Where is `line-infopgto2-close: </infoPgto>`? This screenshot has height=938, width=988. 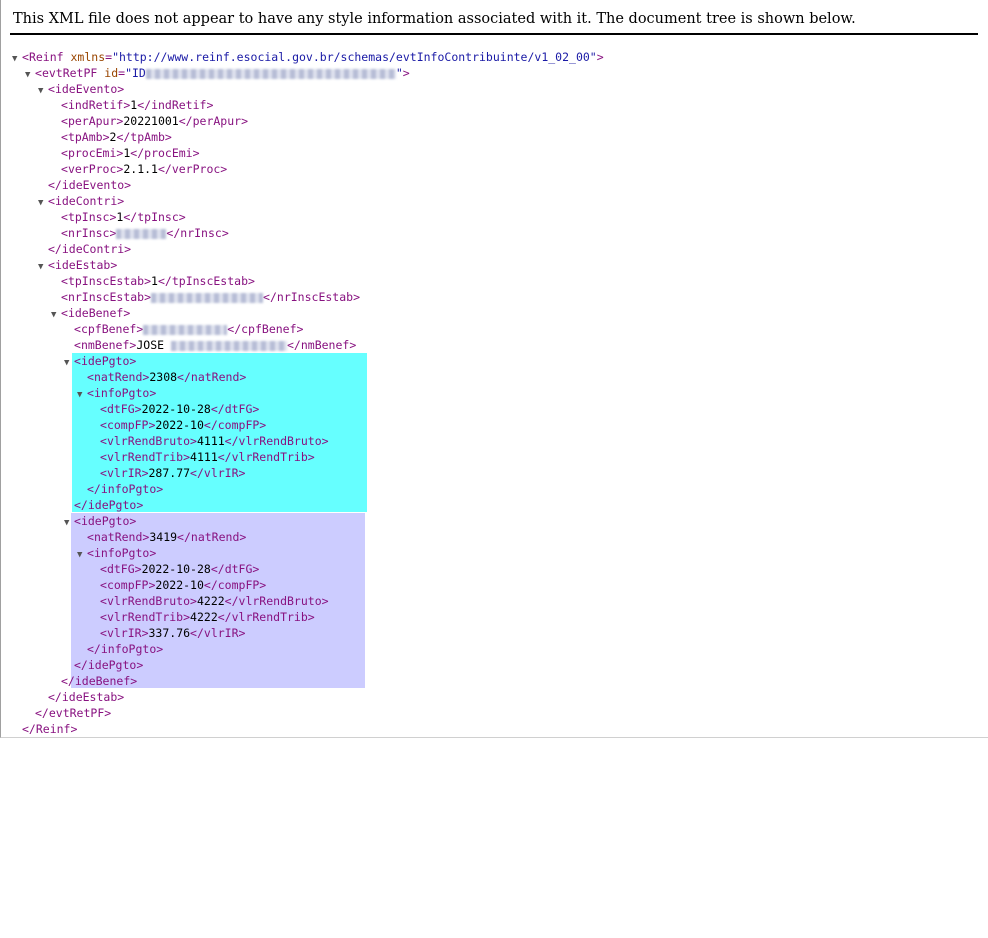
line-infopgto2-close: </infoPgto> is located at coordinates (125, 649).